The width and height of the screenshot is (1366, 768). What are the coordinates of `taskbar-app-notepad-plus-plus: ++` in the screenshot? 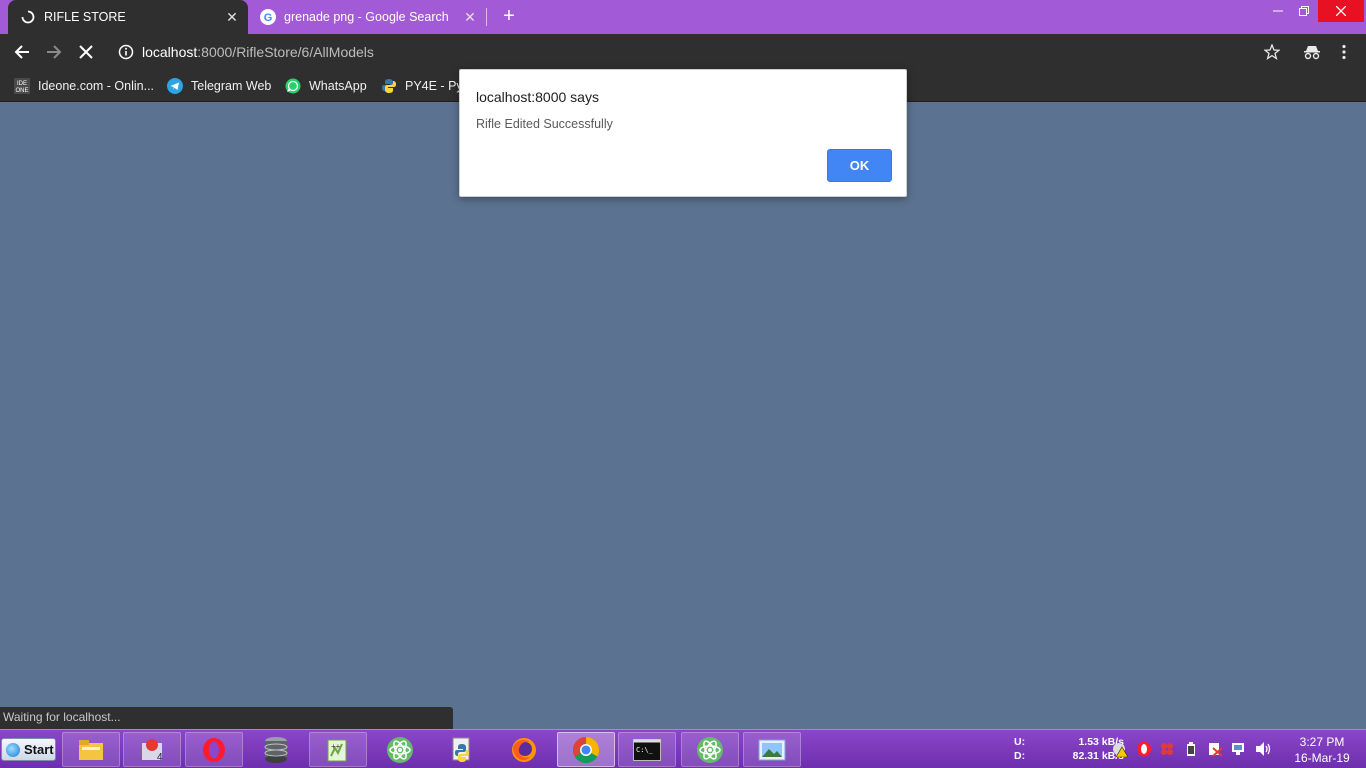 It's located at (338, 749).